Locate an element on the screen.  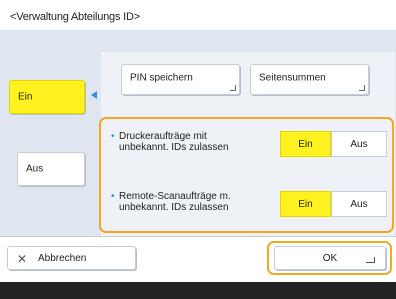
page-title: <Verwaltung Abteilungs ID> is located at coordinates (75, 17).